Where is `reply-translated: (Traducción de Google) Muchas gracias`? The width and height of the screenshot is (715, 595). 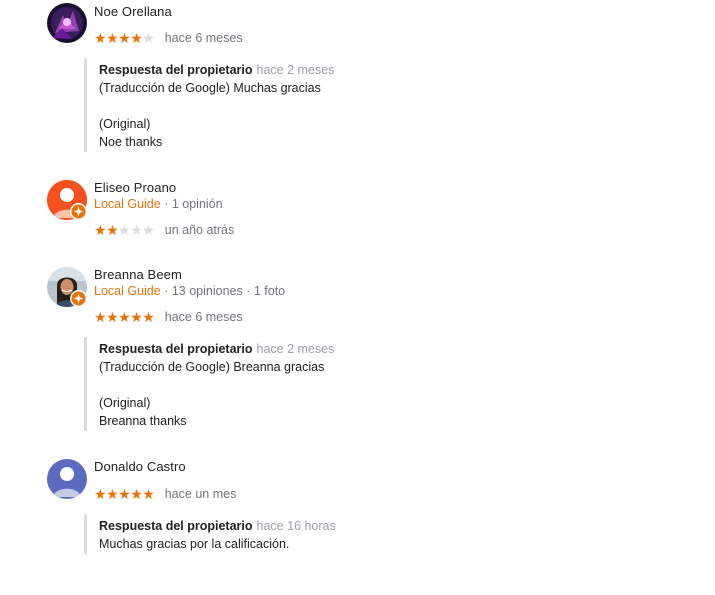 reply-translated: (Traducción de Google) Muchas gracias is located at coordinates (210, 88).